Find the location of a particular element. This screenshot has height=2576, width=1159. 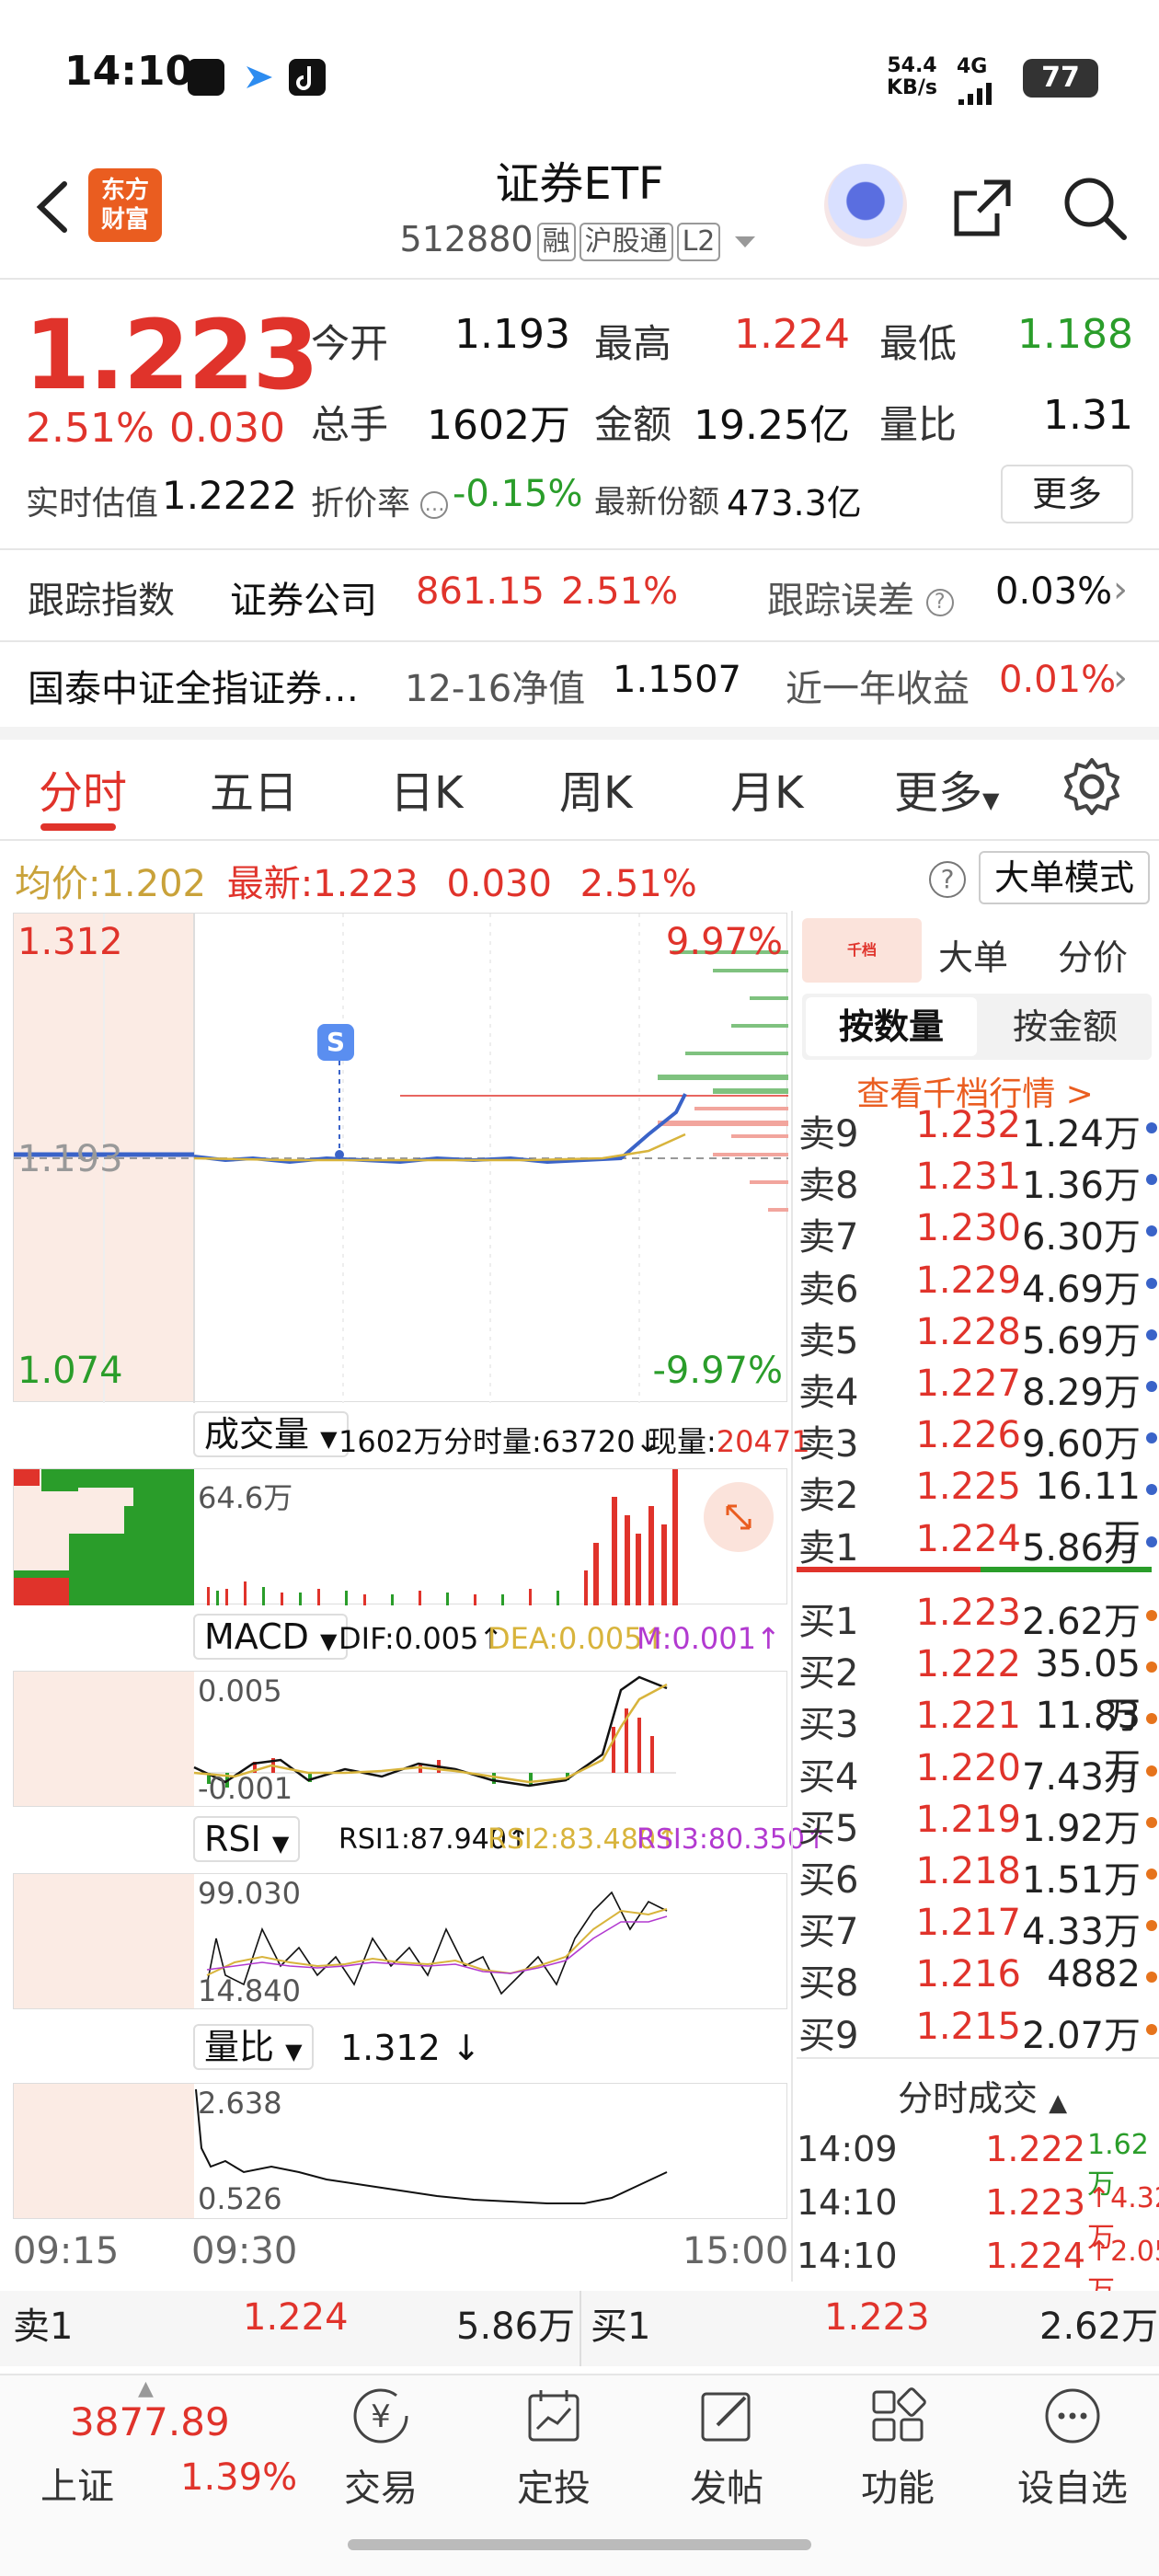

bid-volume: 1.51万 is located at coordinates (1081, 1880).